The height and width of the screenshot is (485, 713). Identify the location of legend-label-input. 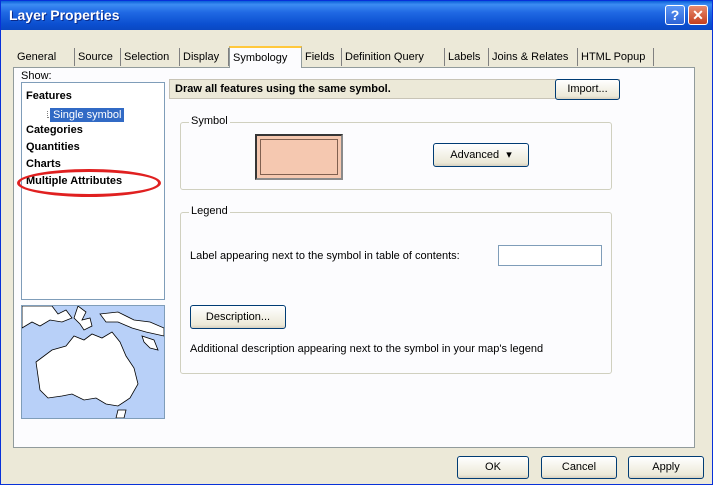
(550, 255).